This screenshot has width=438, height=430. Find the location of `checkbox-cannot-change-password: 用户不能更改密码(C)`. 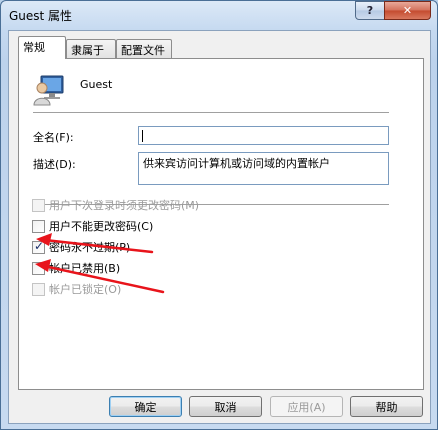

checkbox-cannot-change-password: 用户不能更改密码(C) is located at coordinates (92, 226).